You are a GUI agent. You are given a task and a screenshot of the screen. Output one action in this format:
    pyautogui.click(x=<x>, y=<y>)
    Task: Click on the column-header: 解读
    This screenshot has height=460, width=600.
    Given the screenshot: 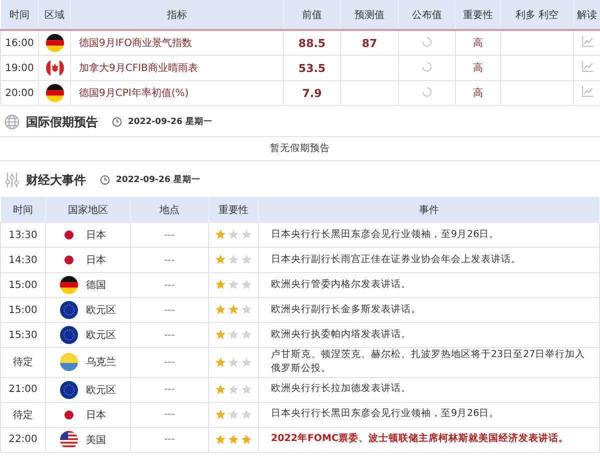 What is the action you would take?
    pyautogui.click(x=587, y=15)
    